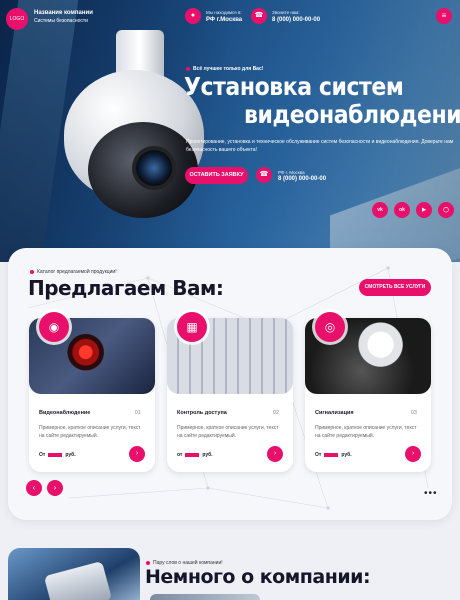 This screenshot has height=600, width=460. I want to click on card-number: 01, so click(137, 413).